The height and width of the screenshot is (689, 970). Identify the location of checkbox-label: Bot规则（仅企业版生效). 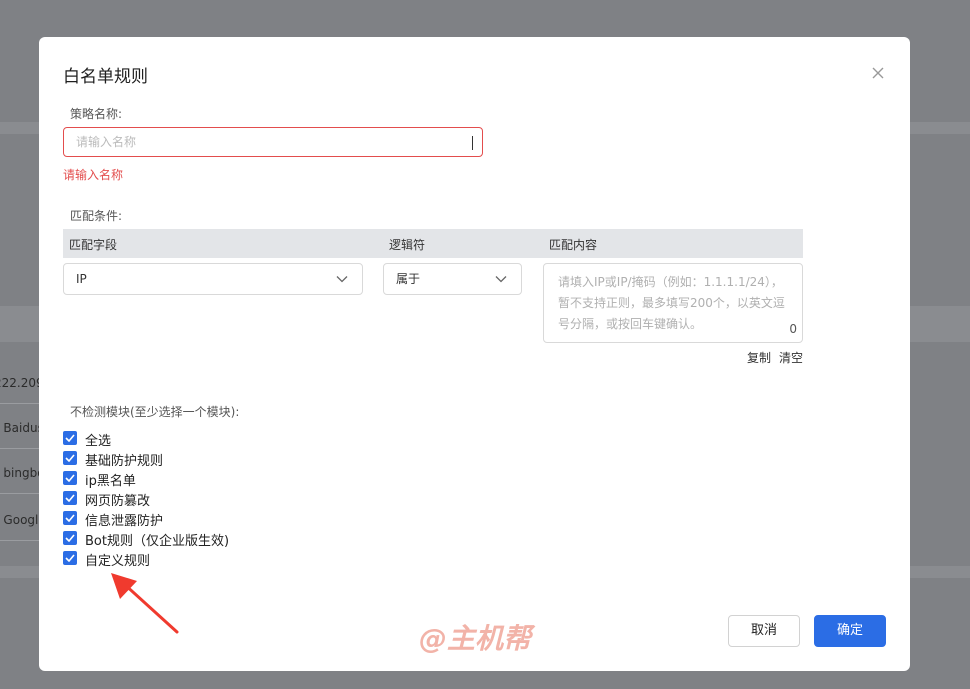
(157, 541).